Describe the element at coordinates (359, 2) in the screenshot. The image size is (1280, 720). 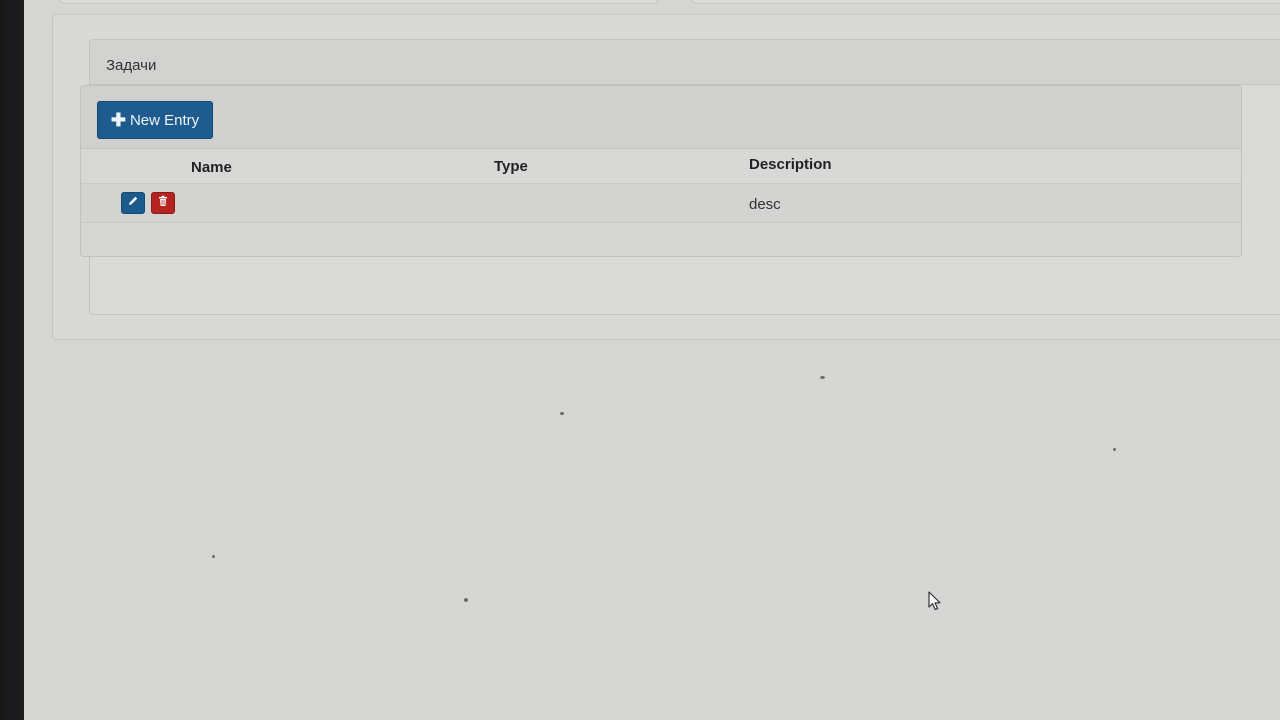
I see `top-panel-left` at that location.